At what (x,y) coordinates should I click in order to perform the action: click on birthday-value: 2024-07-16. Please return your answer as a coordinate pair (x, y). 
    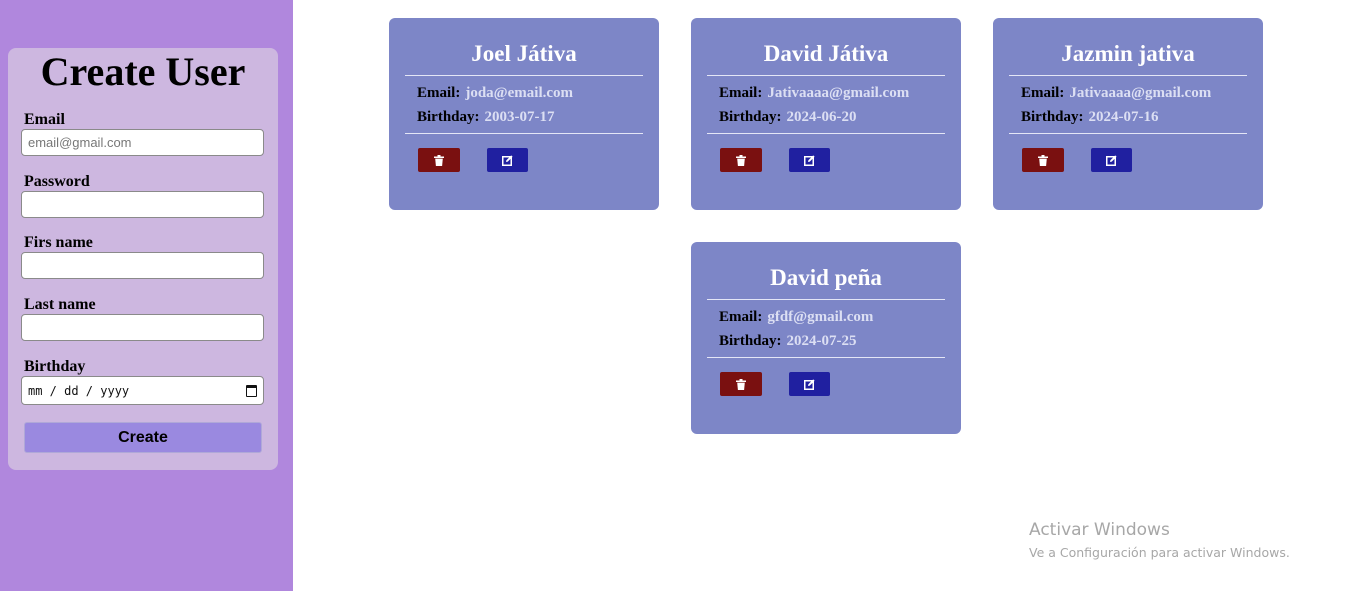
    Looking at the image, I should click on (1123, 117).